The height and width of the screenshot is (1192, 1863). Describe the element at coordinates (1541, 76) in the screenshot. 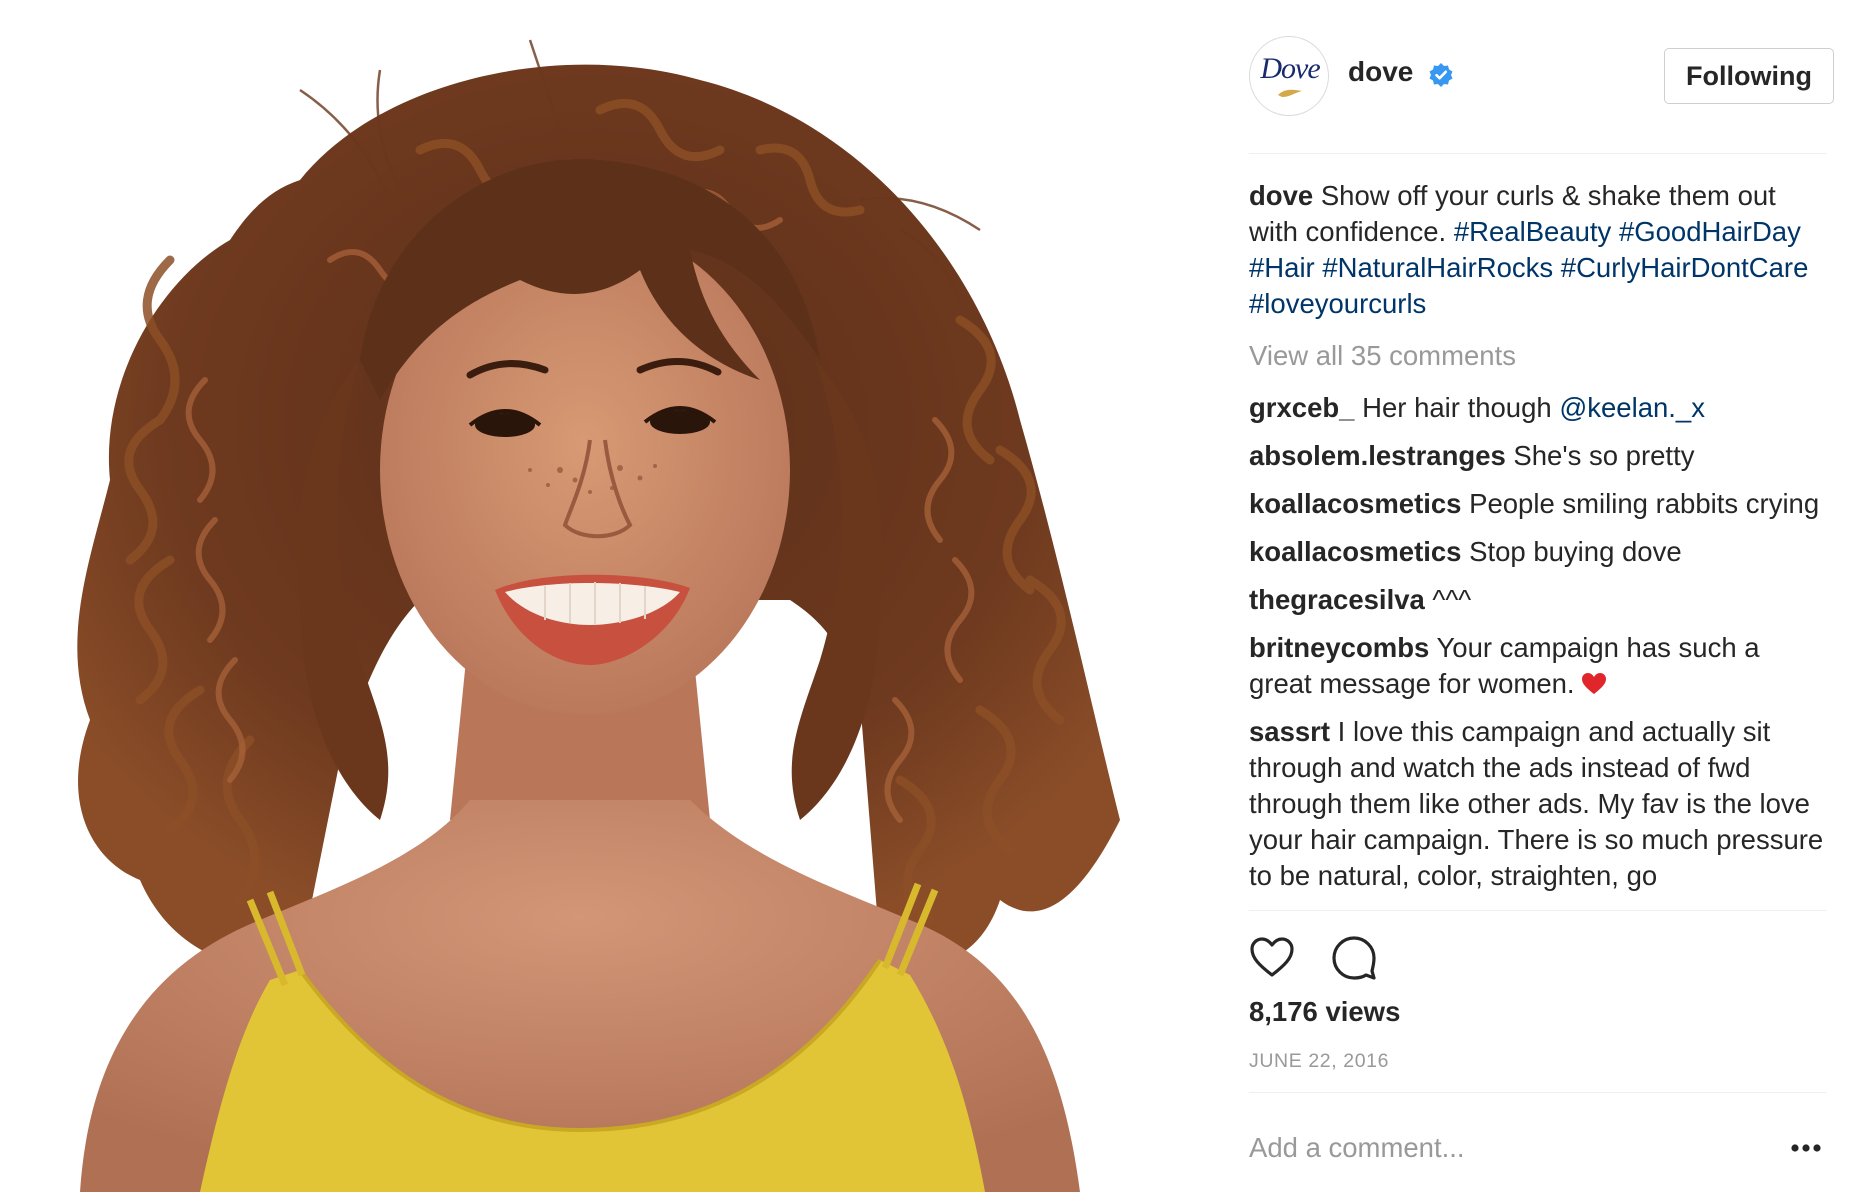

I see `post-header: Dove dove Following` at that location.